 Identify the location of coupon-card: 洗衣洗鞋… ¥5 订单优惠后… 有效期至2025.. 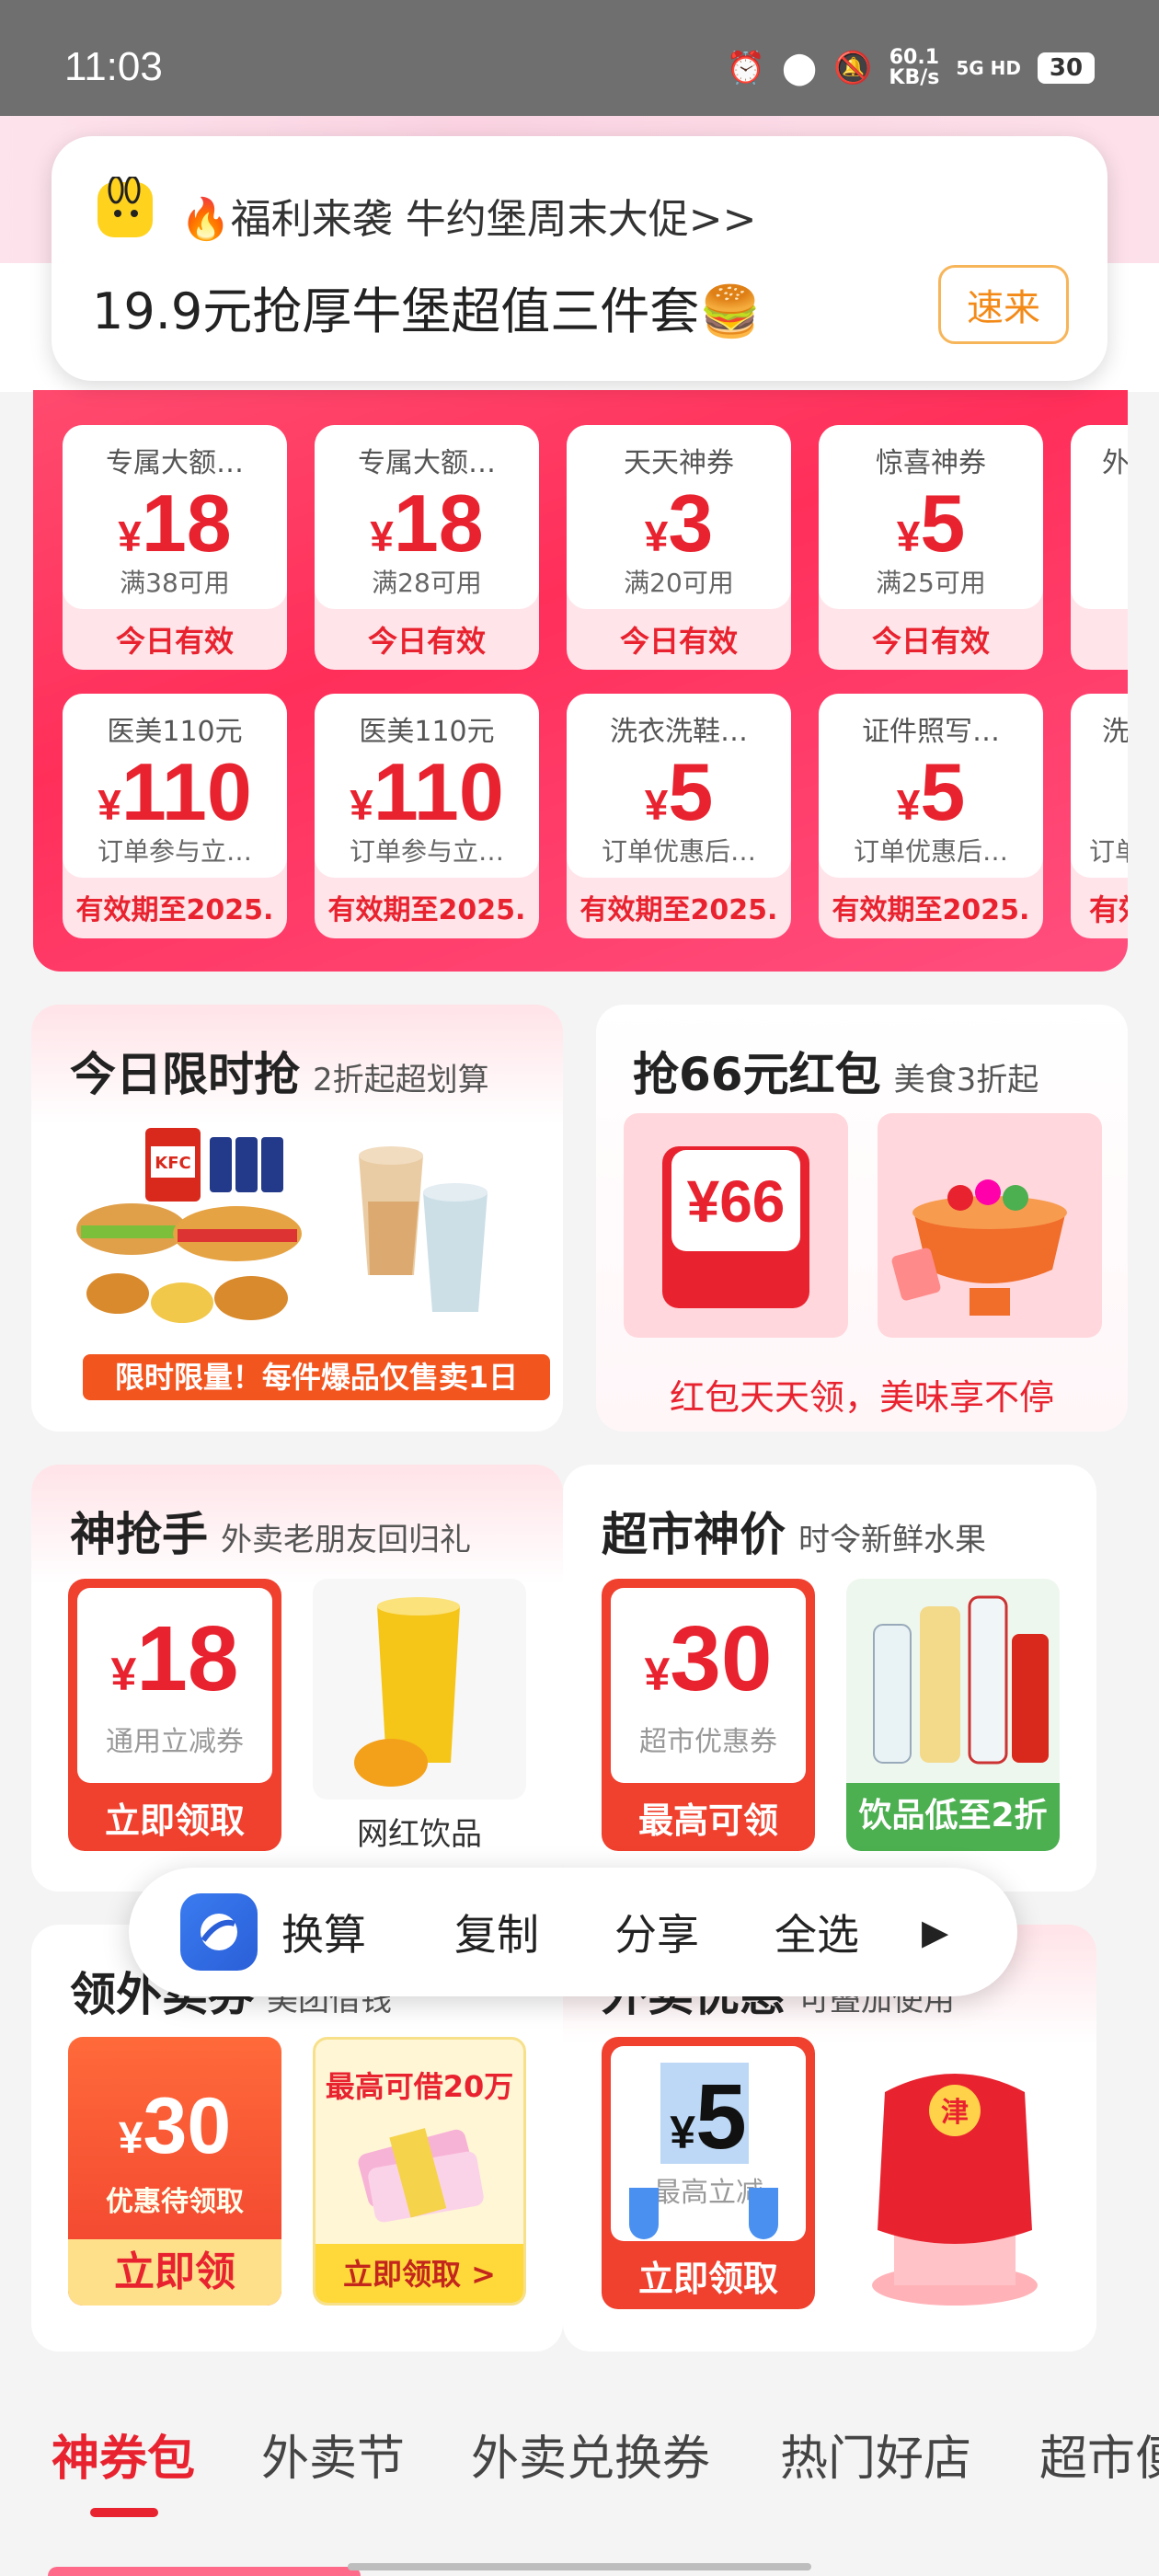
(679, 816).